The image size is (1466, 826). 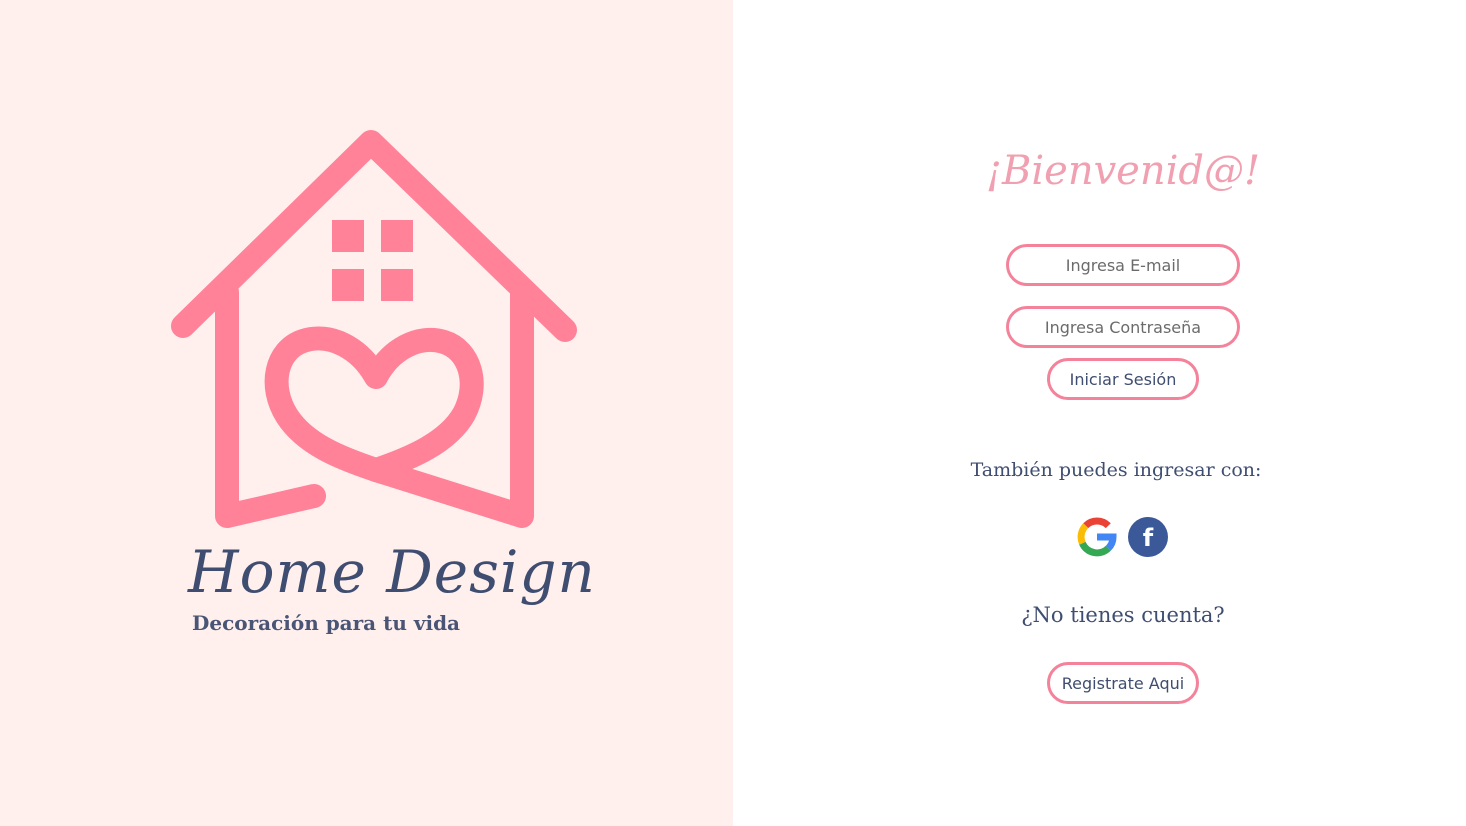 I want to click on brand-name: Home Design, so click(x=392, y=572).